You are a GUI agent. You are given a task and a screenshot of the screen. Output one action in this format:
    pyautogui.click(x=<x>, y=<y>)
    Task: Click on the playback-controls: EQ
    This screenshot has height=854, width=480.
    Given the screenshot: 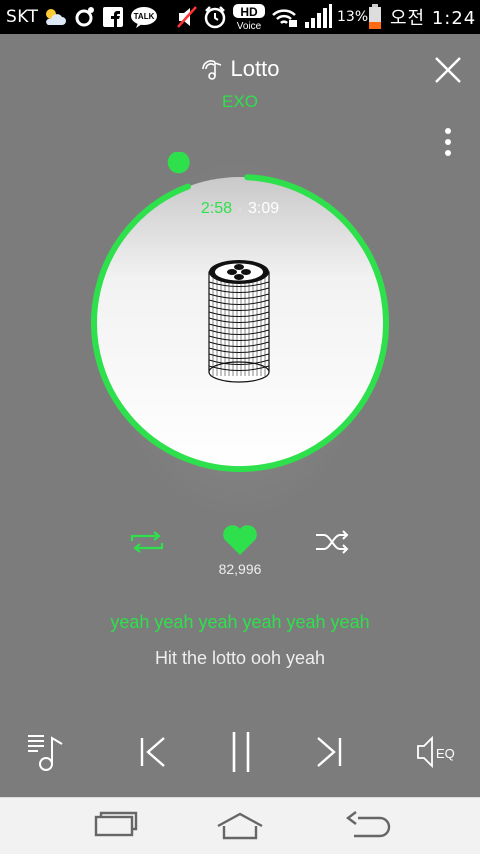 What is the action you would take?
    pyautogui.click(x=240, y=754)
    